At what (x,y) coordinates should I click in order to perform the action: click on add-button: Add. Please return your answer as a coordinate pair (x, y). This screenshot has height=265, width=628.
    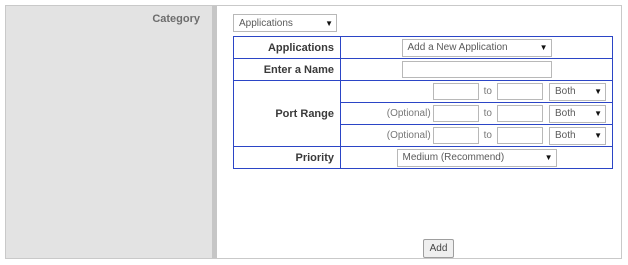
    Looking at the image, I should click on (438, 248).